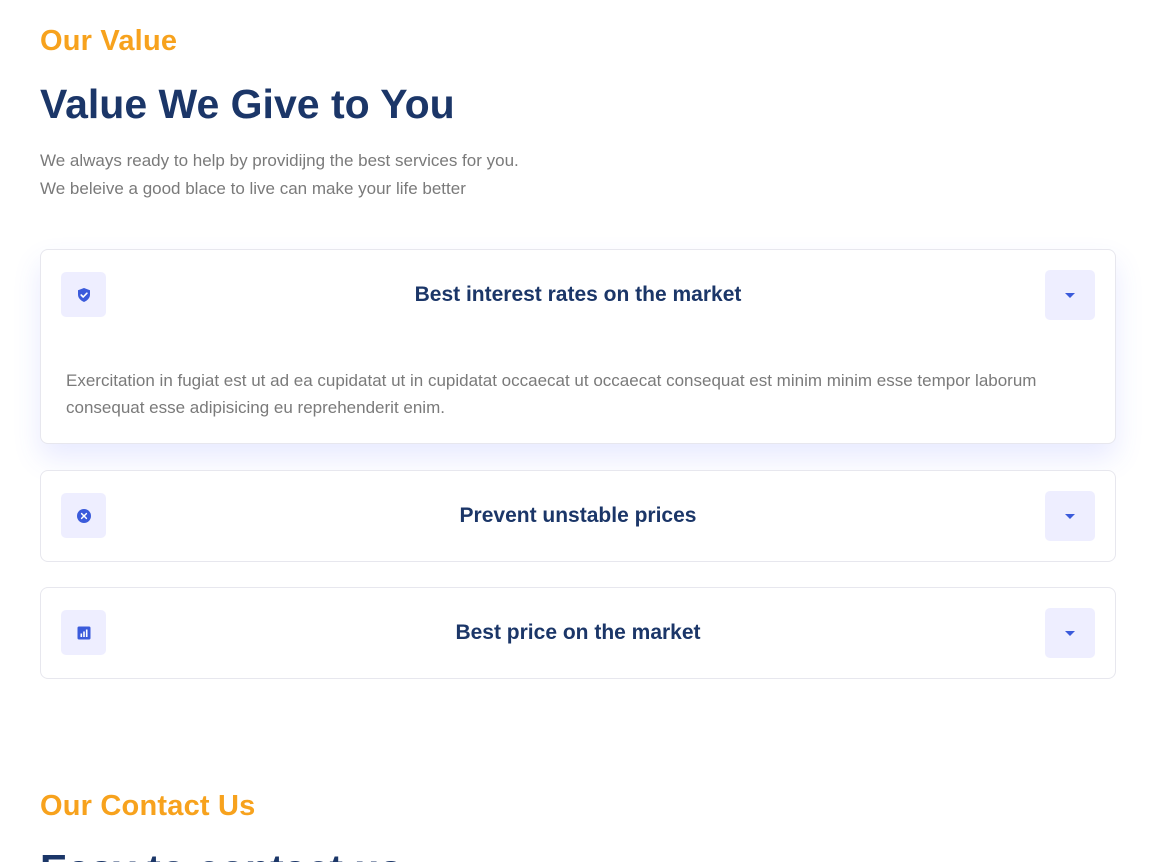 The width and height of the screenshot is (1149, 862). I want to click on accordion-header: Prevent unstable prices, so click(578, 516).